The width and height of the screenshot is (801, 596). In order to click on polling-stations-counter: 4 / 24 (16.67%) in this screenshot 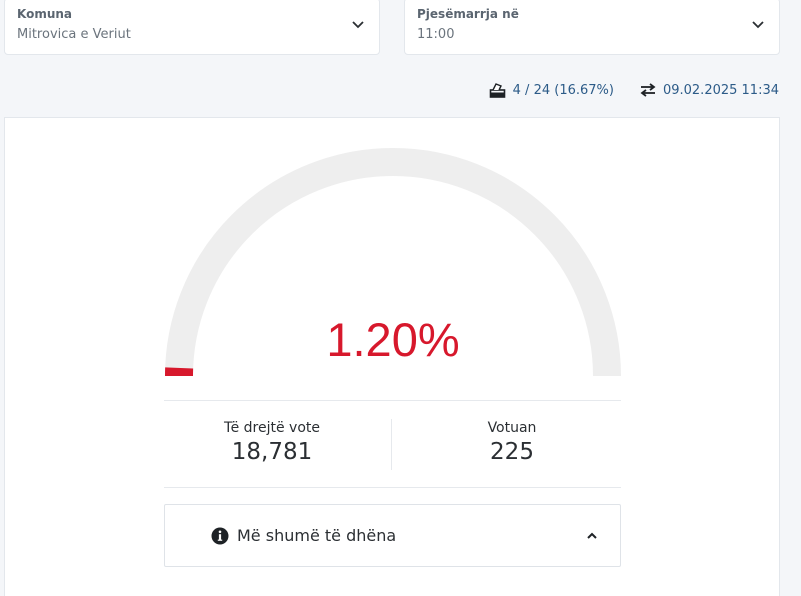, I will do `click(551, 90)`.